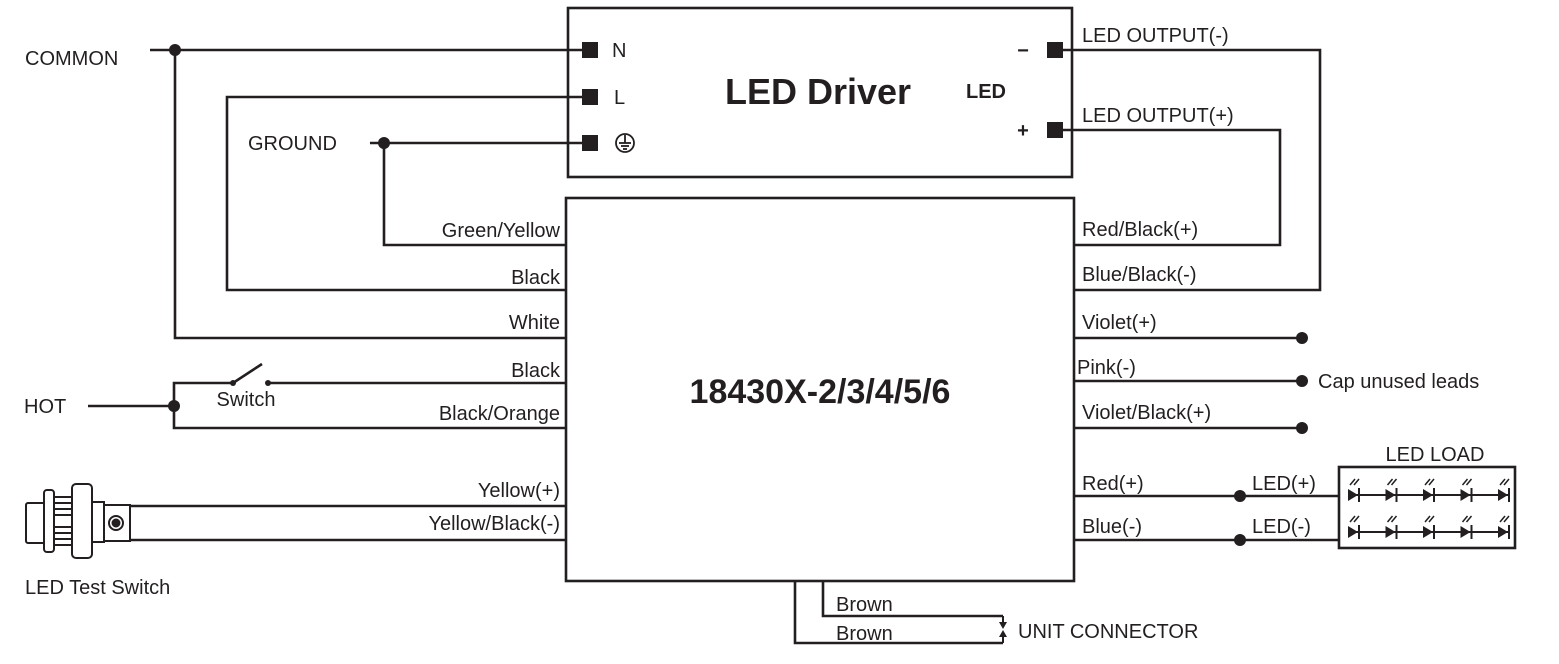 Image resolution: width=1559 pixels, height=664 pixels. What do you see at coordinates (1146, 413) in the screenshot?
I see `wire-label: Violet/Black(+)` at bounding box center [1146, 413].